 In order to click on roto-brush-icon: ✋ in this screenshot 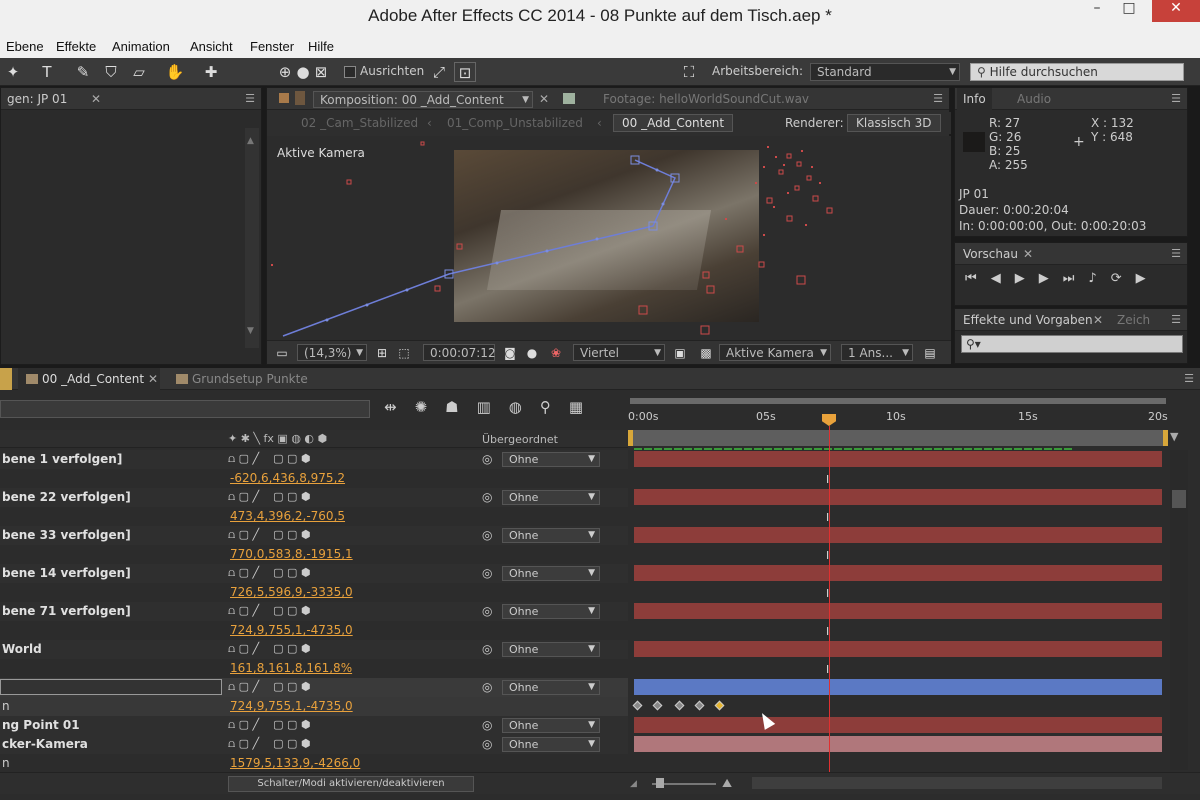, I will do `click(175, 72)`.